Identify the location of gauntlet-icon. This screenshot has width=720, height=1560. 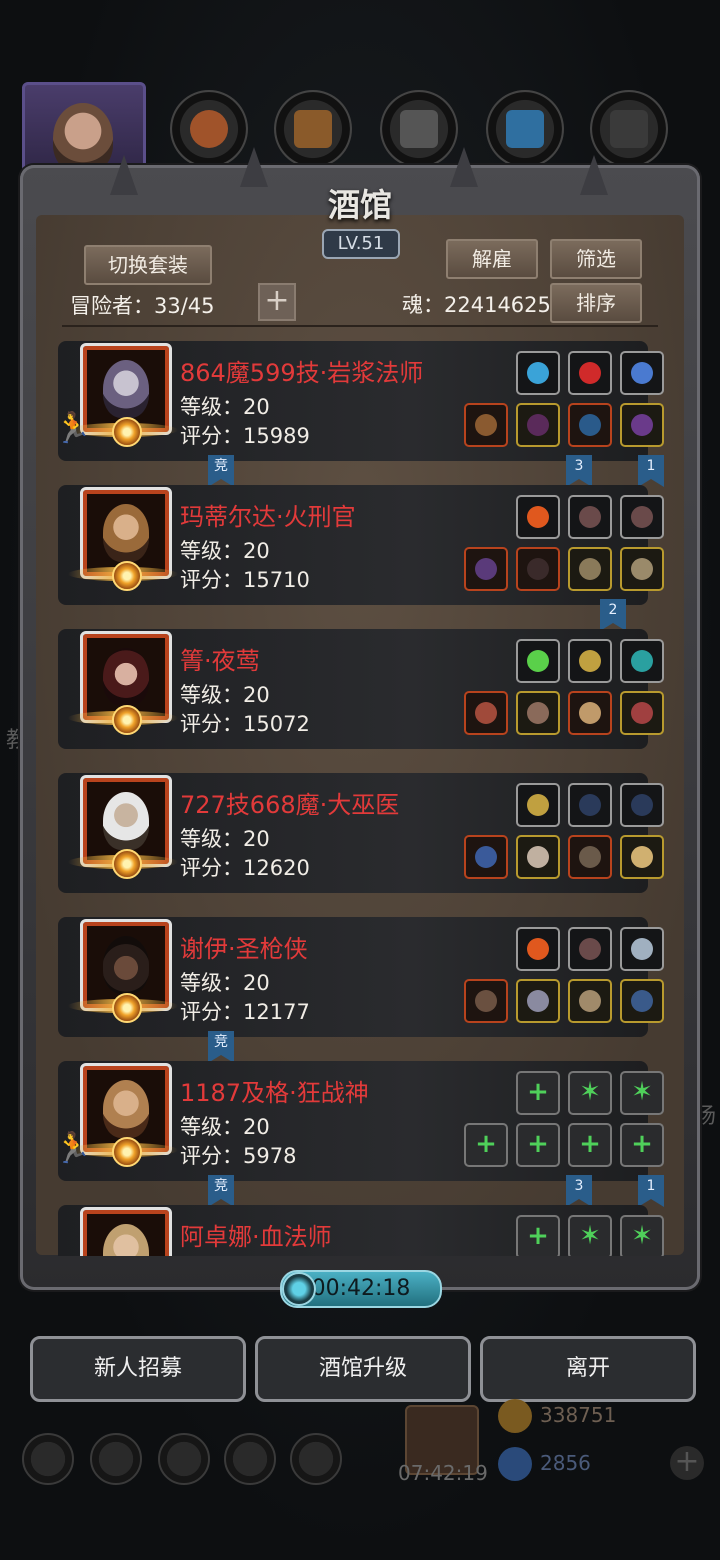
(590, 569).